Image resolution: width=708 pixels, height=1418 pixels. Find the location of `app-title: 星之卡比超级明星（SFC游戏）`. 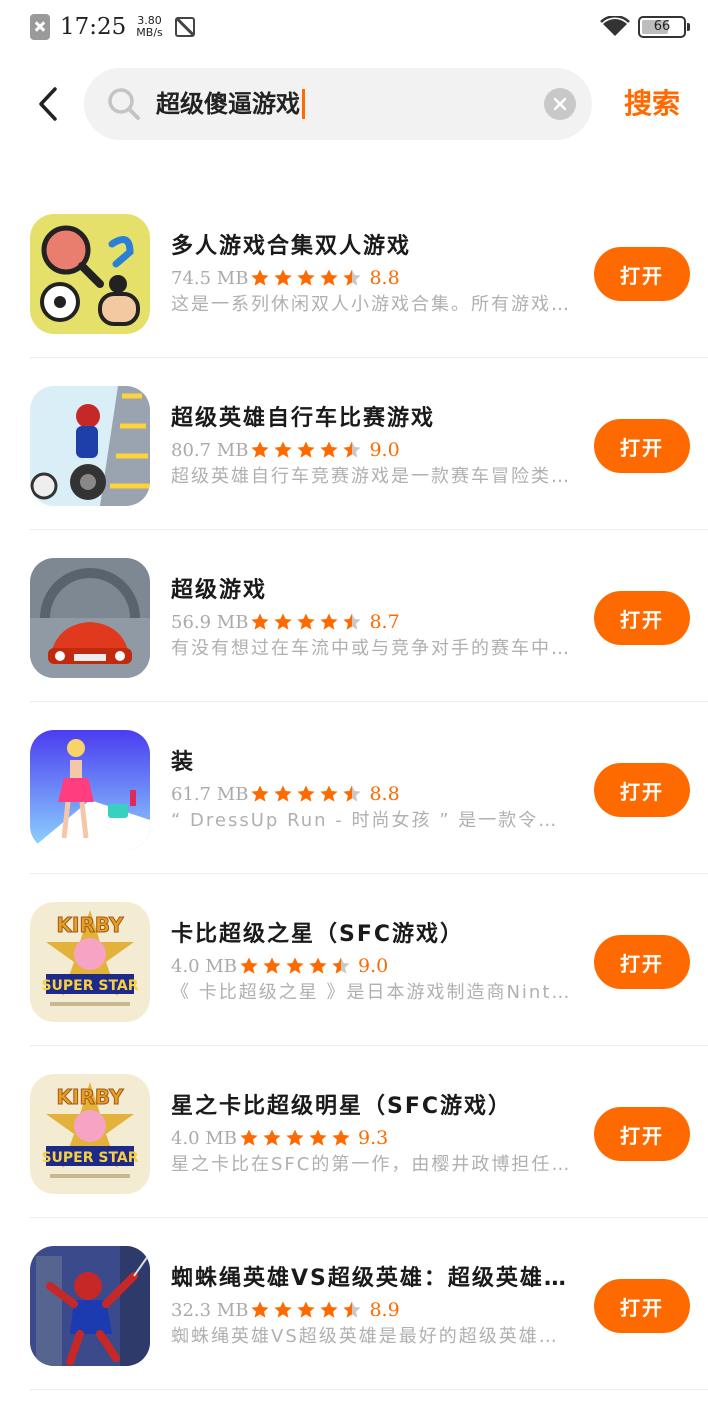

app-title: 星之卡比超级明星（SFC游戏） is located at coordinates (371, 1107).